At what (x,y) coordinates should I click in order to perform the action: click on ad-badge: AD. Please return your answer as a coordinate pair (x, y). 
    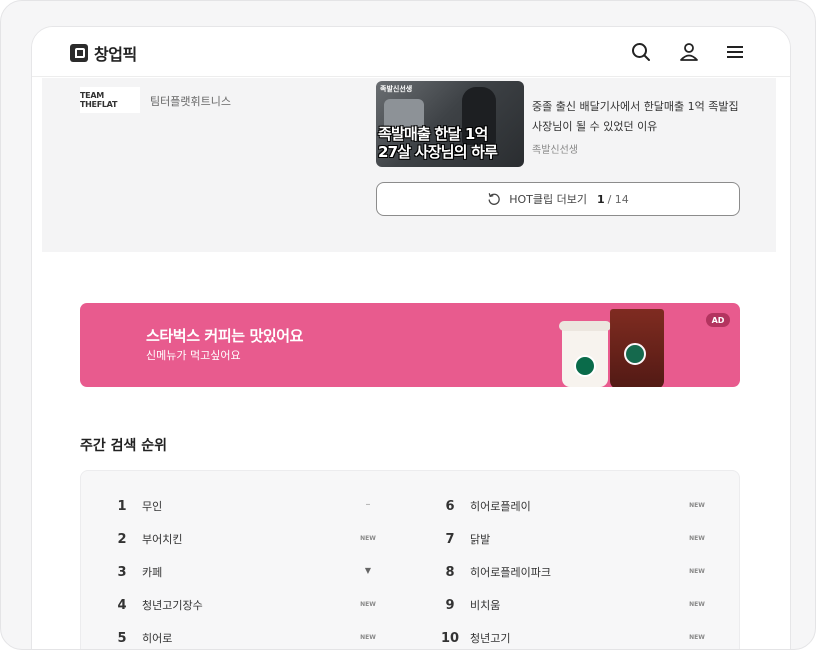
    Looking at the image, I should click on (718, 320).